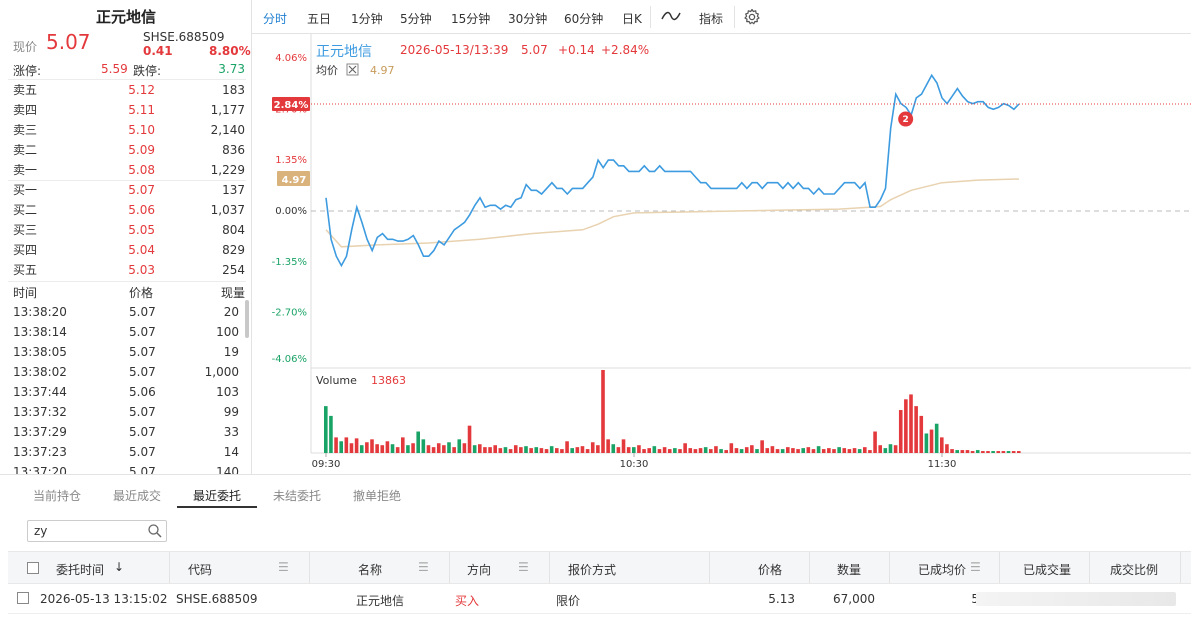 The height and width of the screenshot is (638, 1191). I want to click on avg-label: 均价, so click(327, 70).